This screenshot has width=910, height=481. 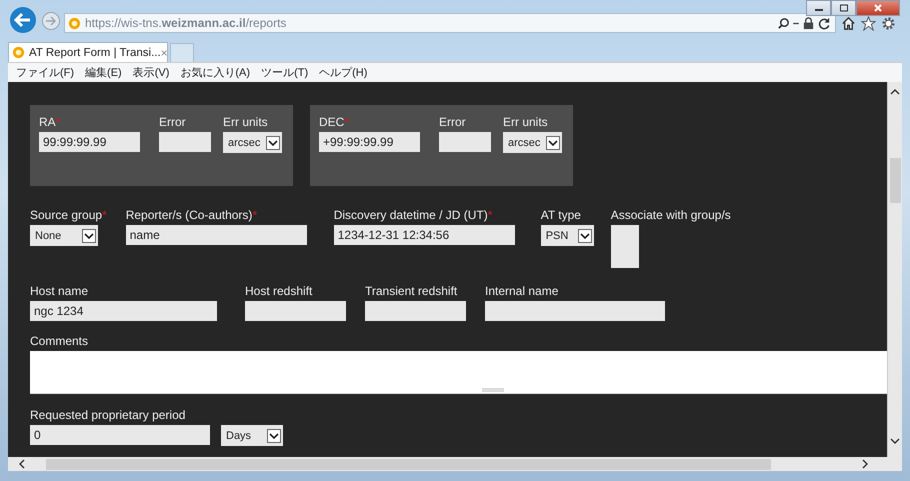 I want to click on coordinate-input: +99:99:99.99, so click(x=369, y=142).